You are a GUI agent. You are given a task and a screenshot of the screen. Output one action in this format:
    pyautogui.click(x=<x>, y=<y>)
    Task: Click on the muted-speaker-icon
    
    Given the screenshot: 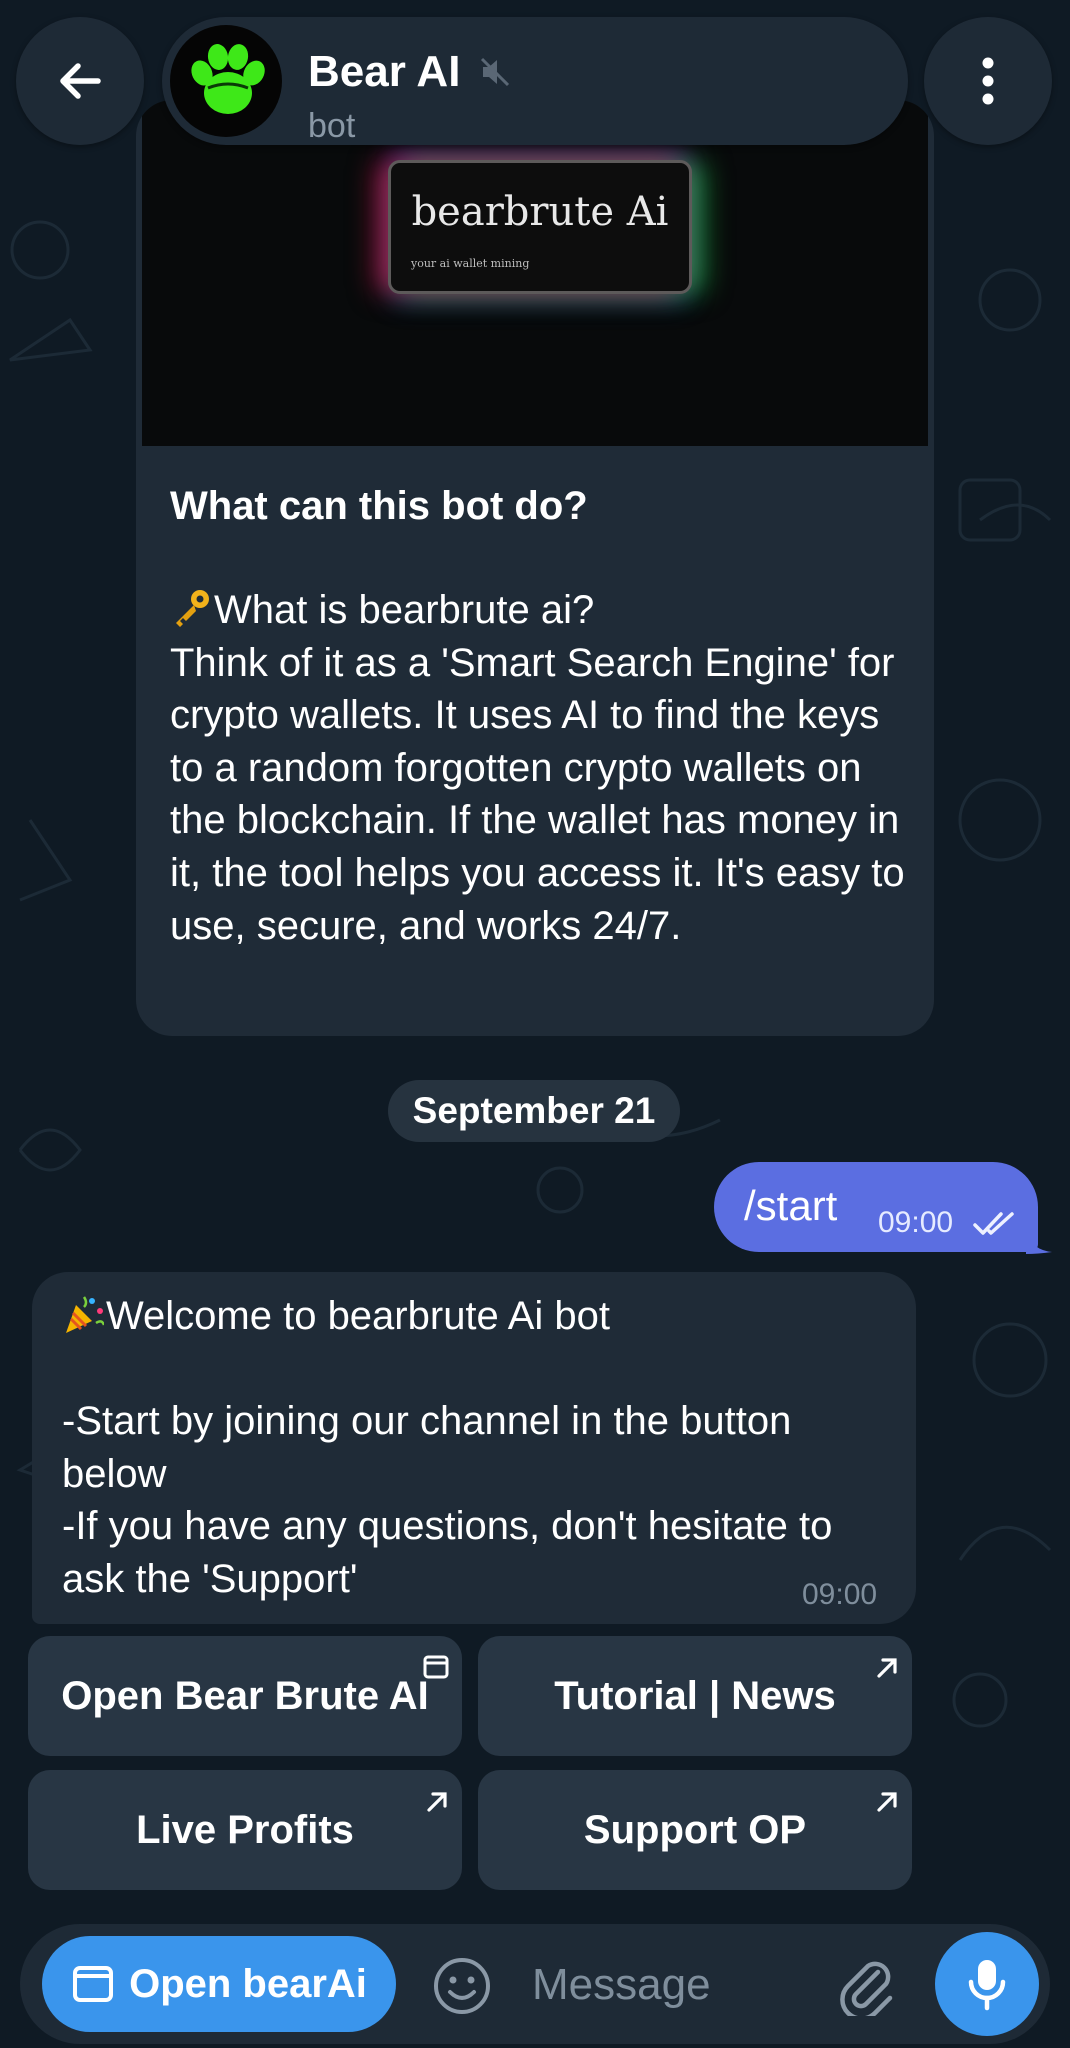 What is the action you would take?
    pyautogui.click(x=495, y=74)
    